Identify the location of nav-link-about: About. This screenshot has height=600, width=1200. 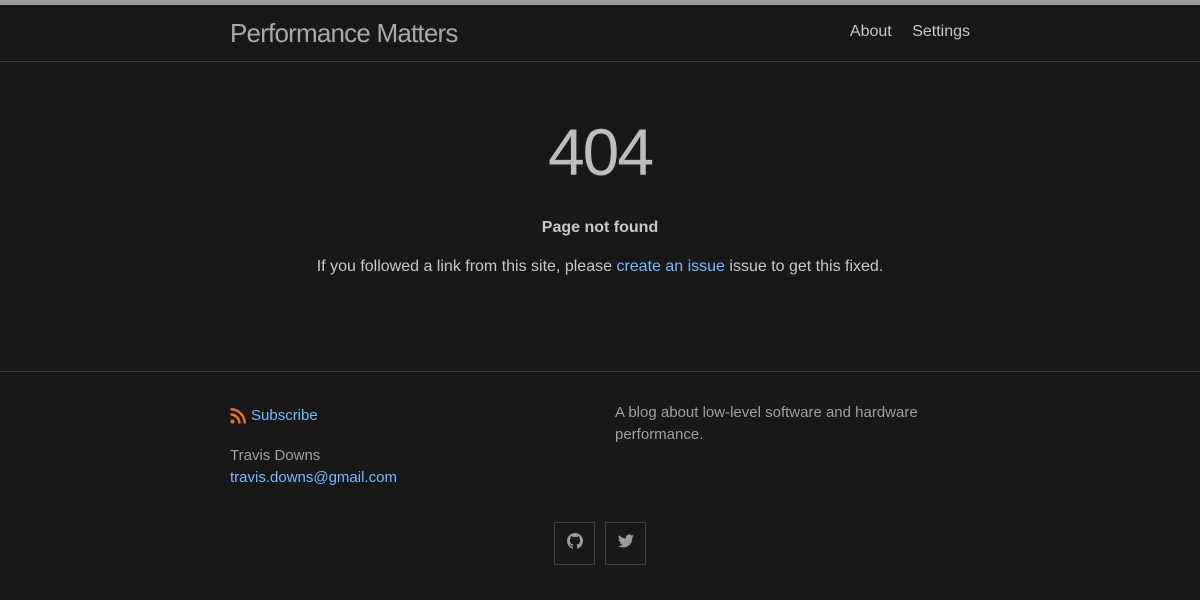
(871, 31).